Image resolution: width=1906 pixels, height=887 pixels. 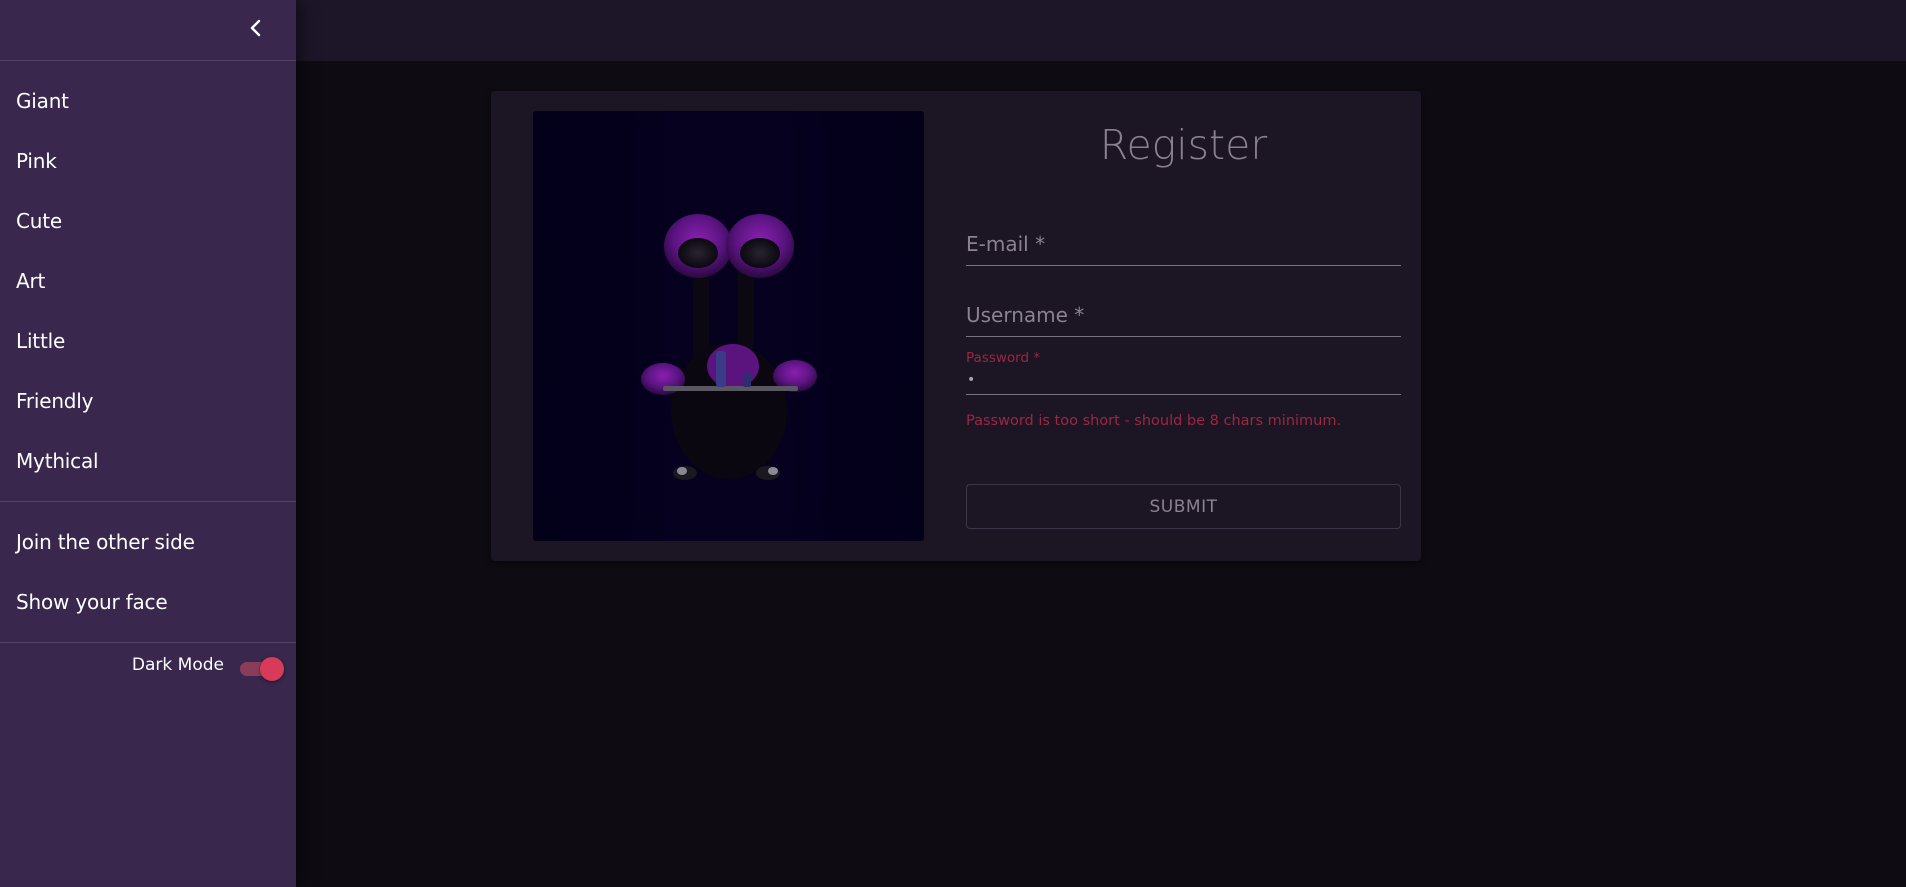 I want to click on nav-item-label: Art, so click(x=31, y=281).